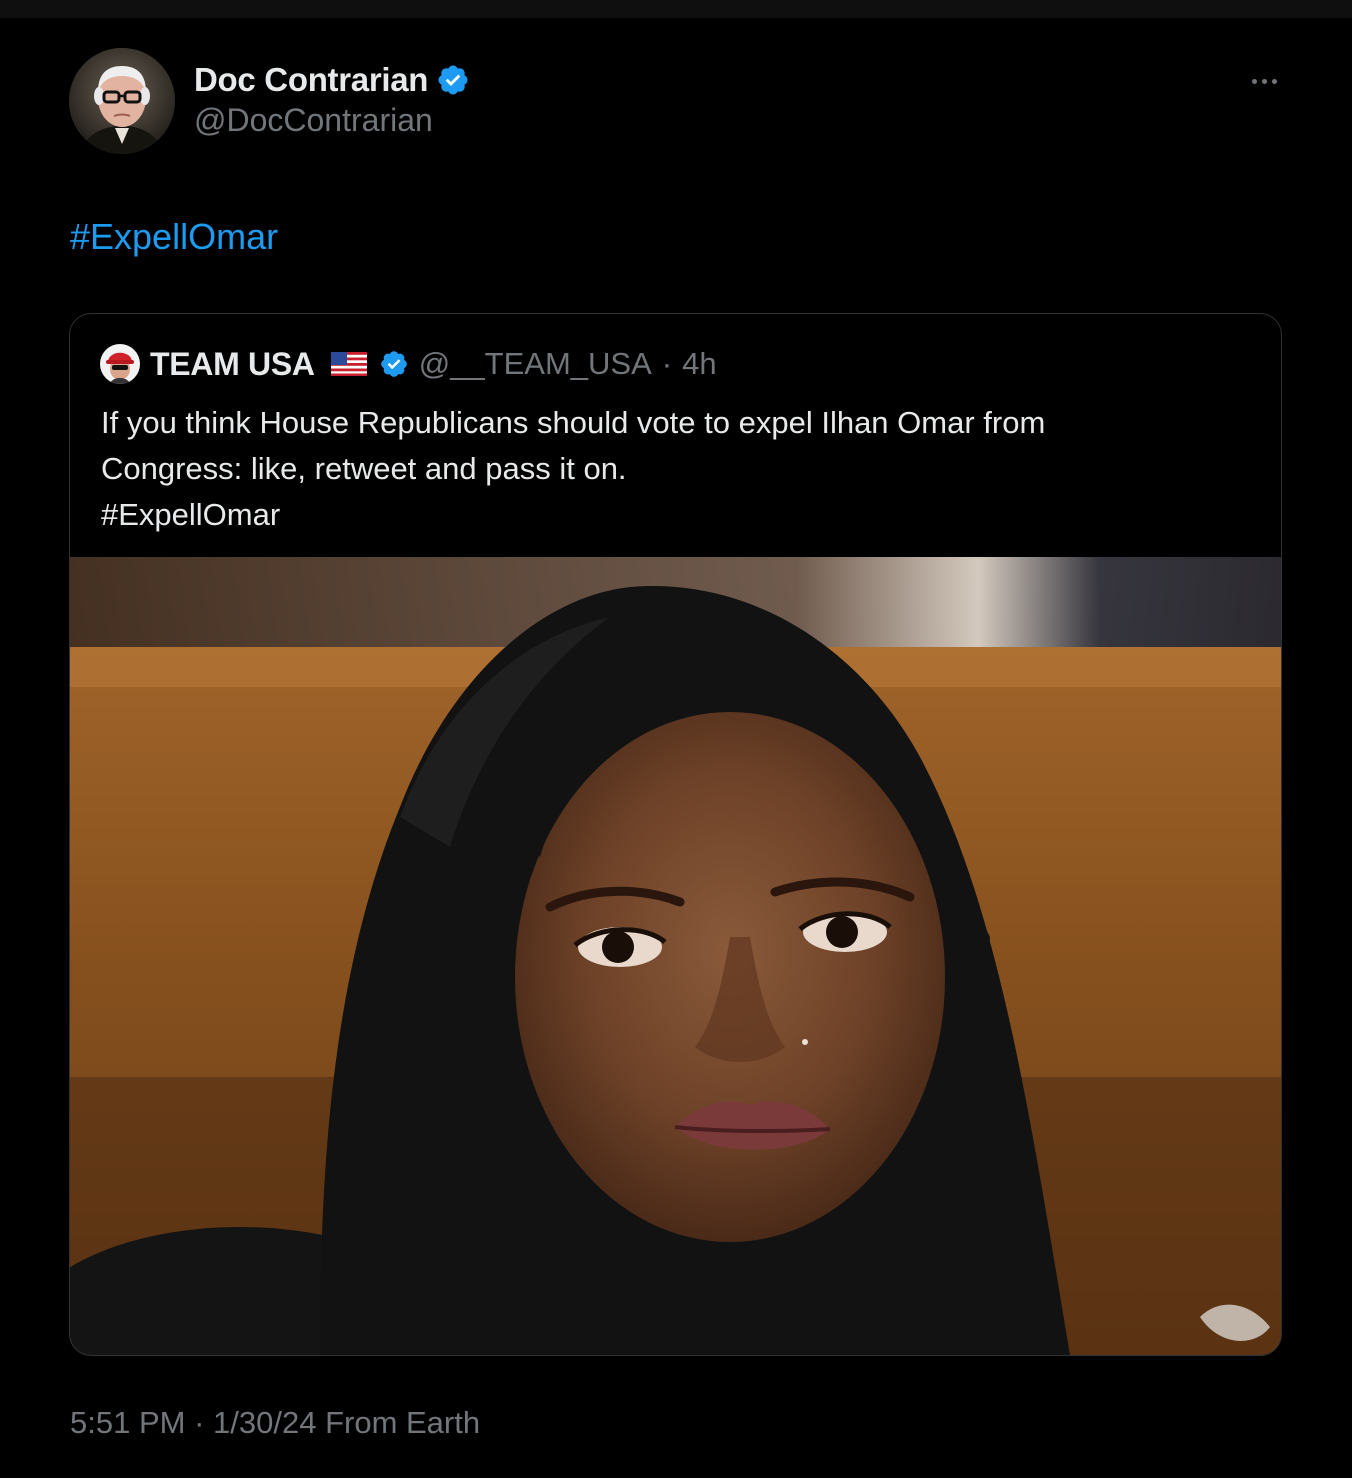  Describe the element at coordinates (174, 237) in the screenshot. I see `tweet-hashtag-link: #ExpellOmar` at that location.